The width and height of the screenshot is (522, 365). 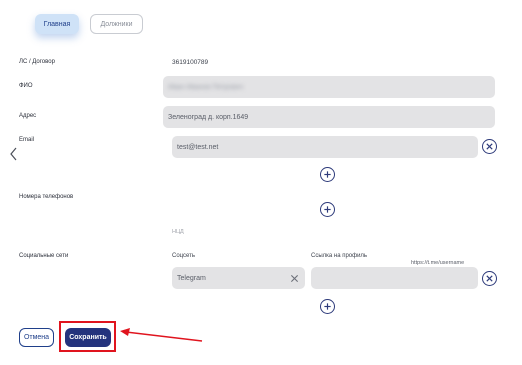 I want to click on social-label: Социальные сети, so click(x=44, y=256).